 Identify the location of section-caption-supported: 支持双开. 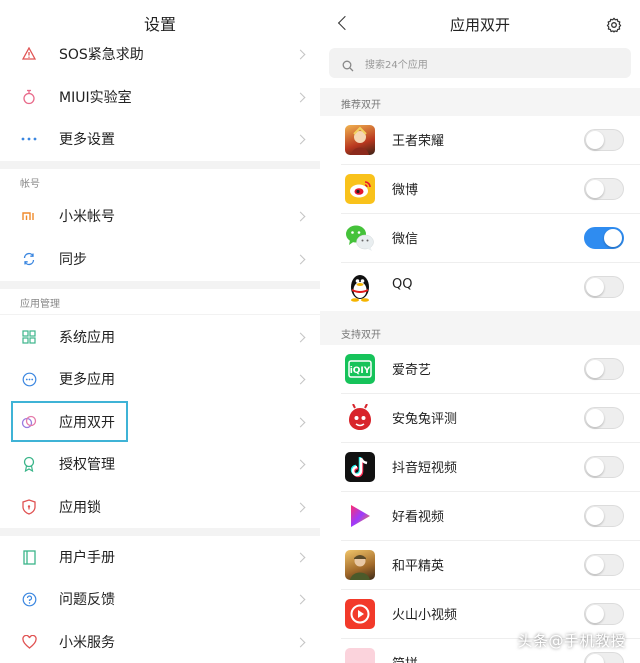
(361, 335).